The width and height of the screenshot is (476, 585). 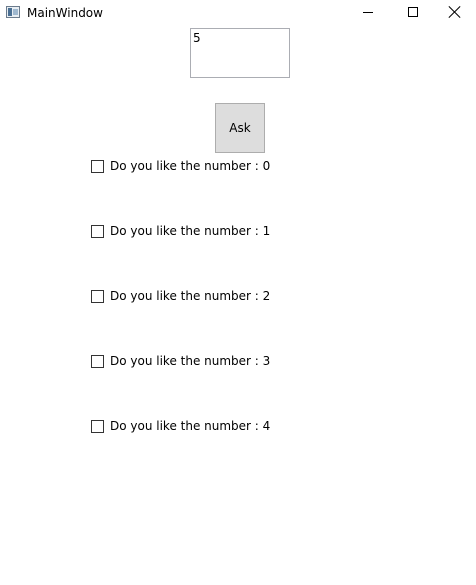 I want to click on like-number-0-checkbox: Do you like the number : 0, so click(x=180, y=166).